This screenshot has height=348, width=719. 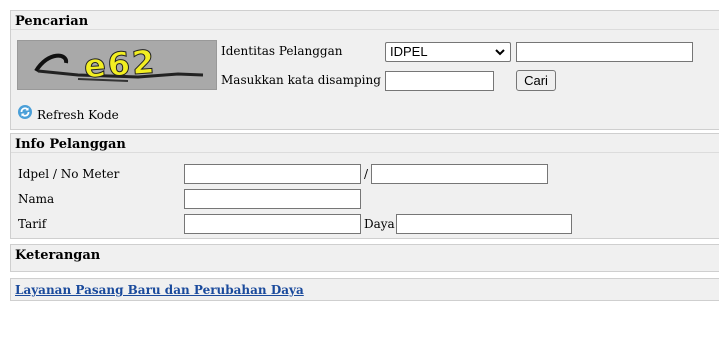 I want to click on idpel-input, so click(x=272, y=174).